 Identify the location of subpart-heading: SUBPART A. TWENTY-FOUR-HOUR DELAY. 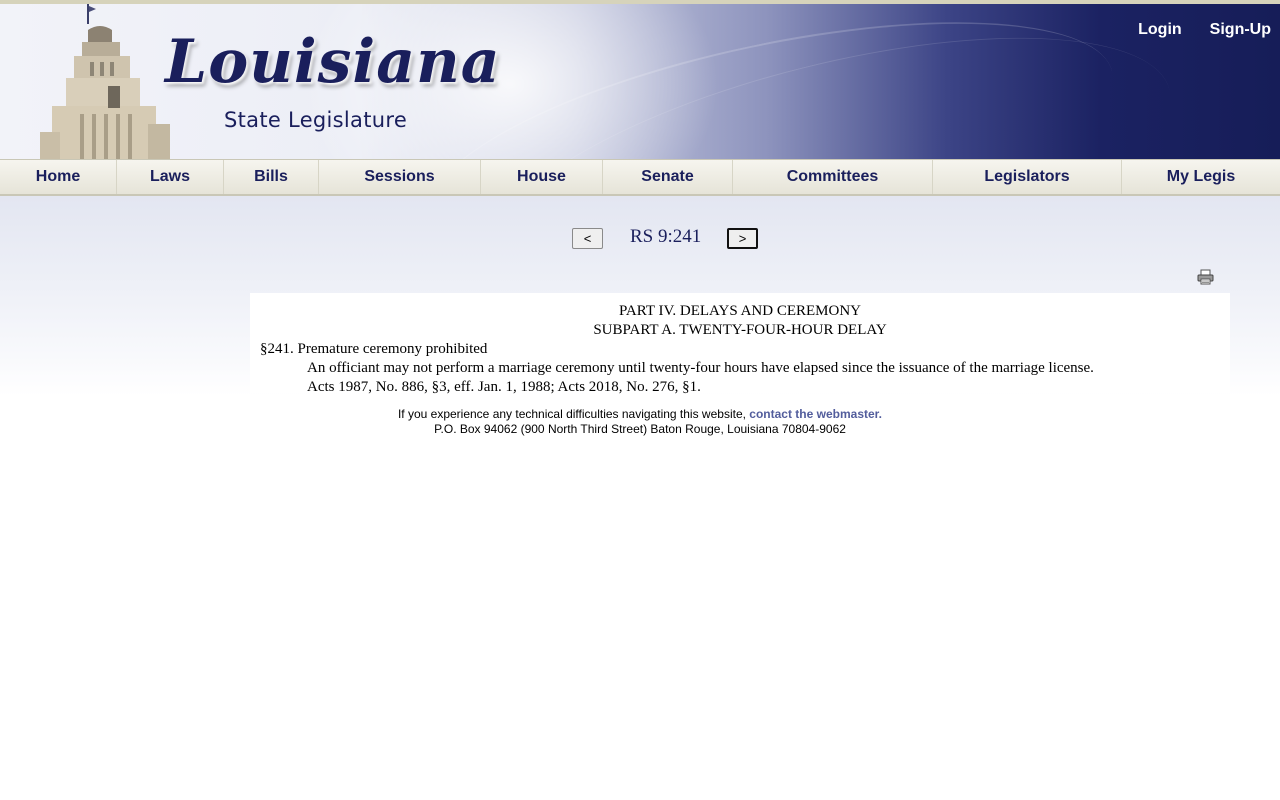
(740, 330).